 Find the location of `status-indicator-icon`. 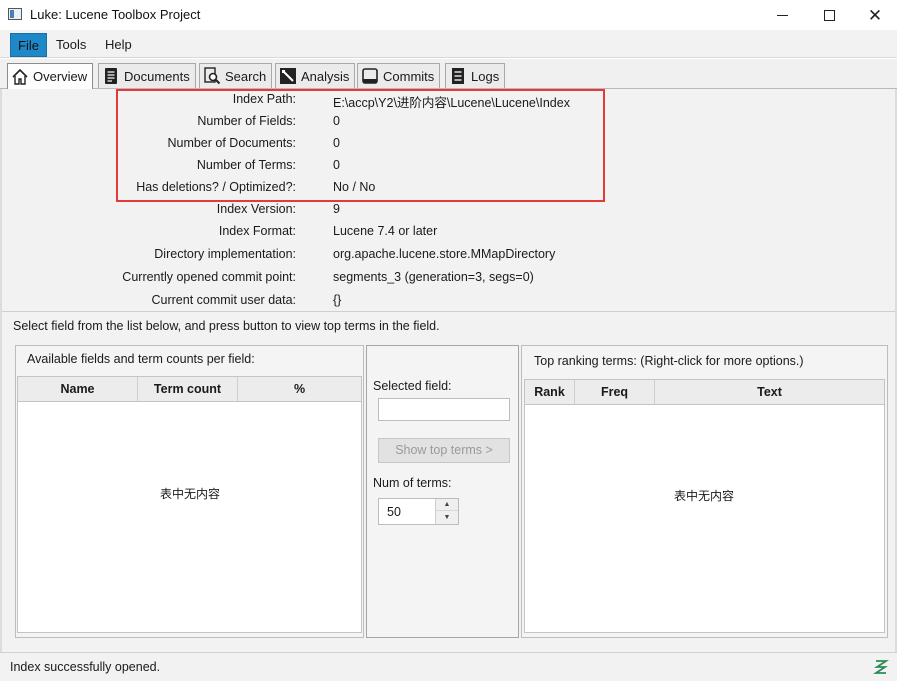

status-indicator-icon is located at coordinates (881, 667).